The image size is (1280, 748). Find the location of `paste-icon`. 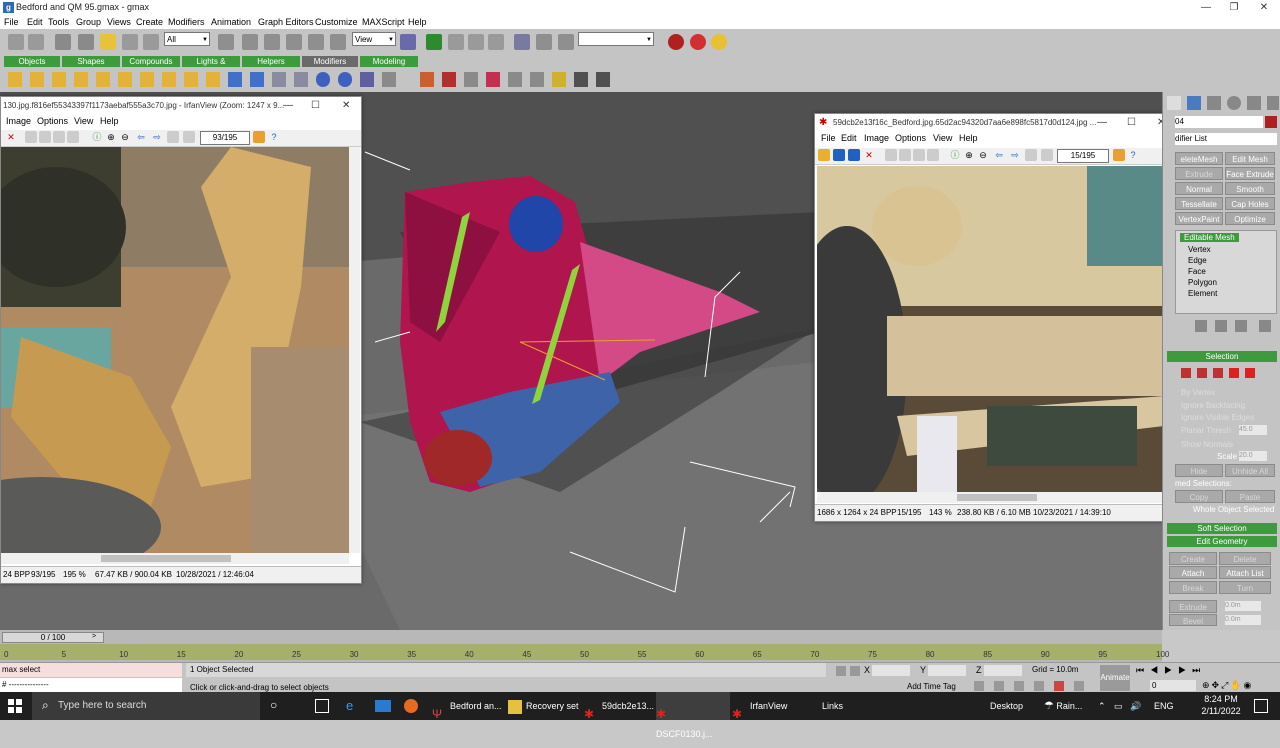

paste-icon is located at coordinates (59, 137).